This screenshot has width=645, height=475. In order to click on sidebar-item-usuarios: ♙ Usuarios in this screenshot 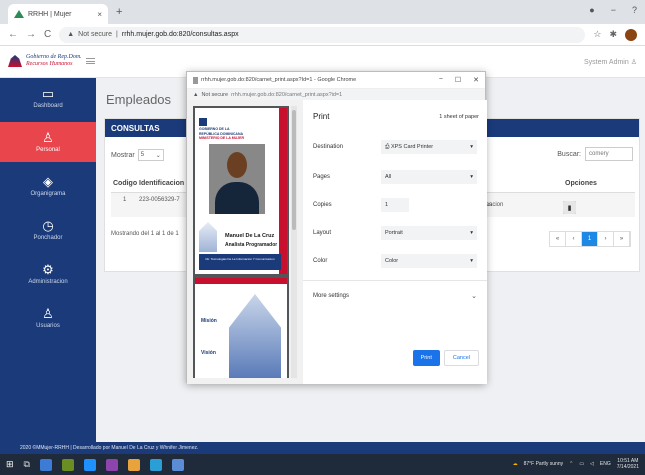, I will do `click(48, 318)`.